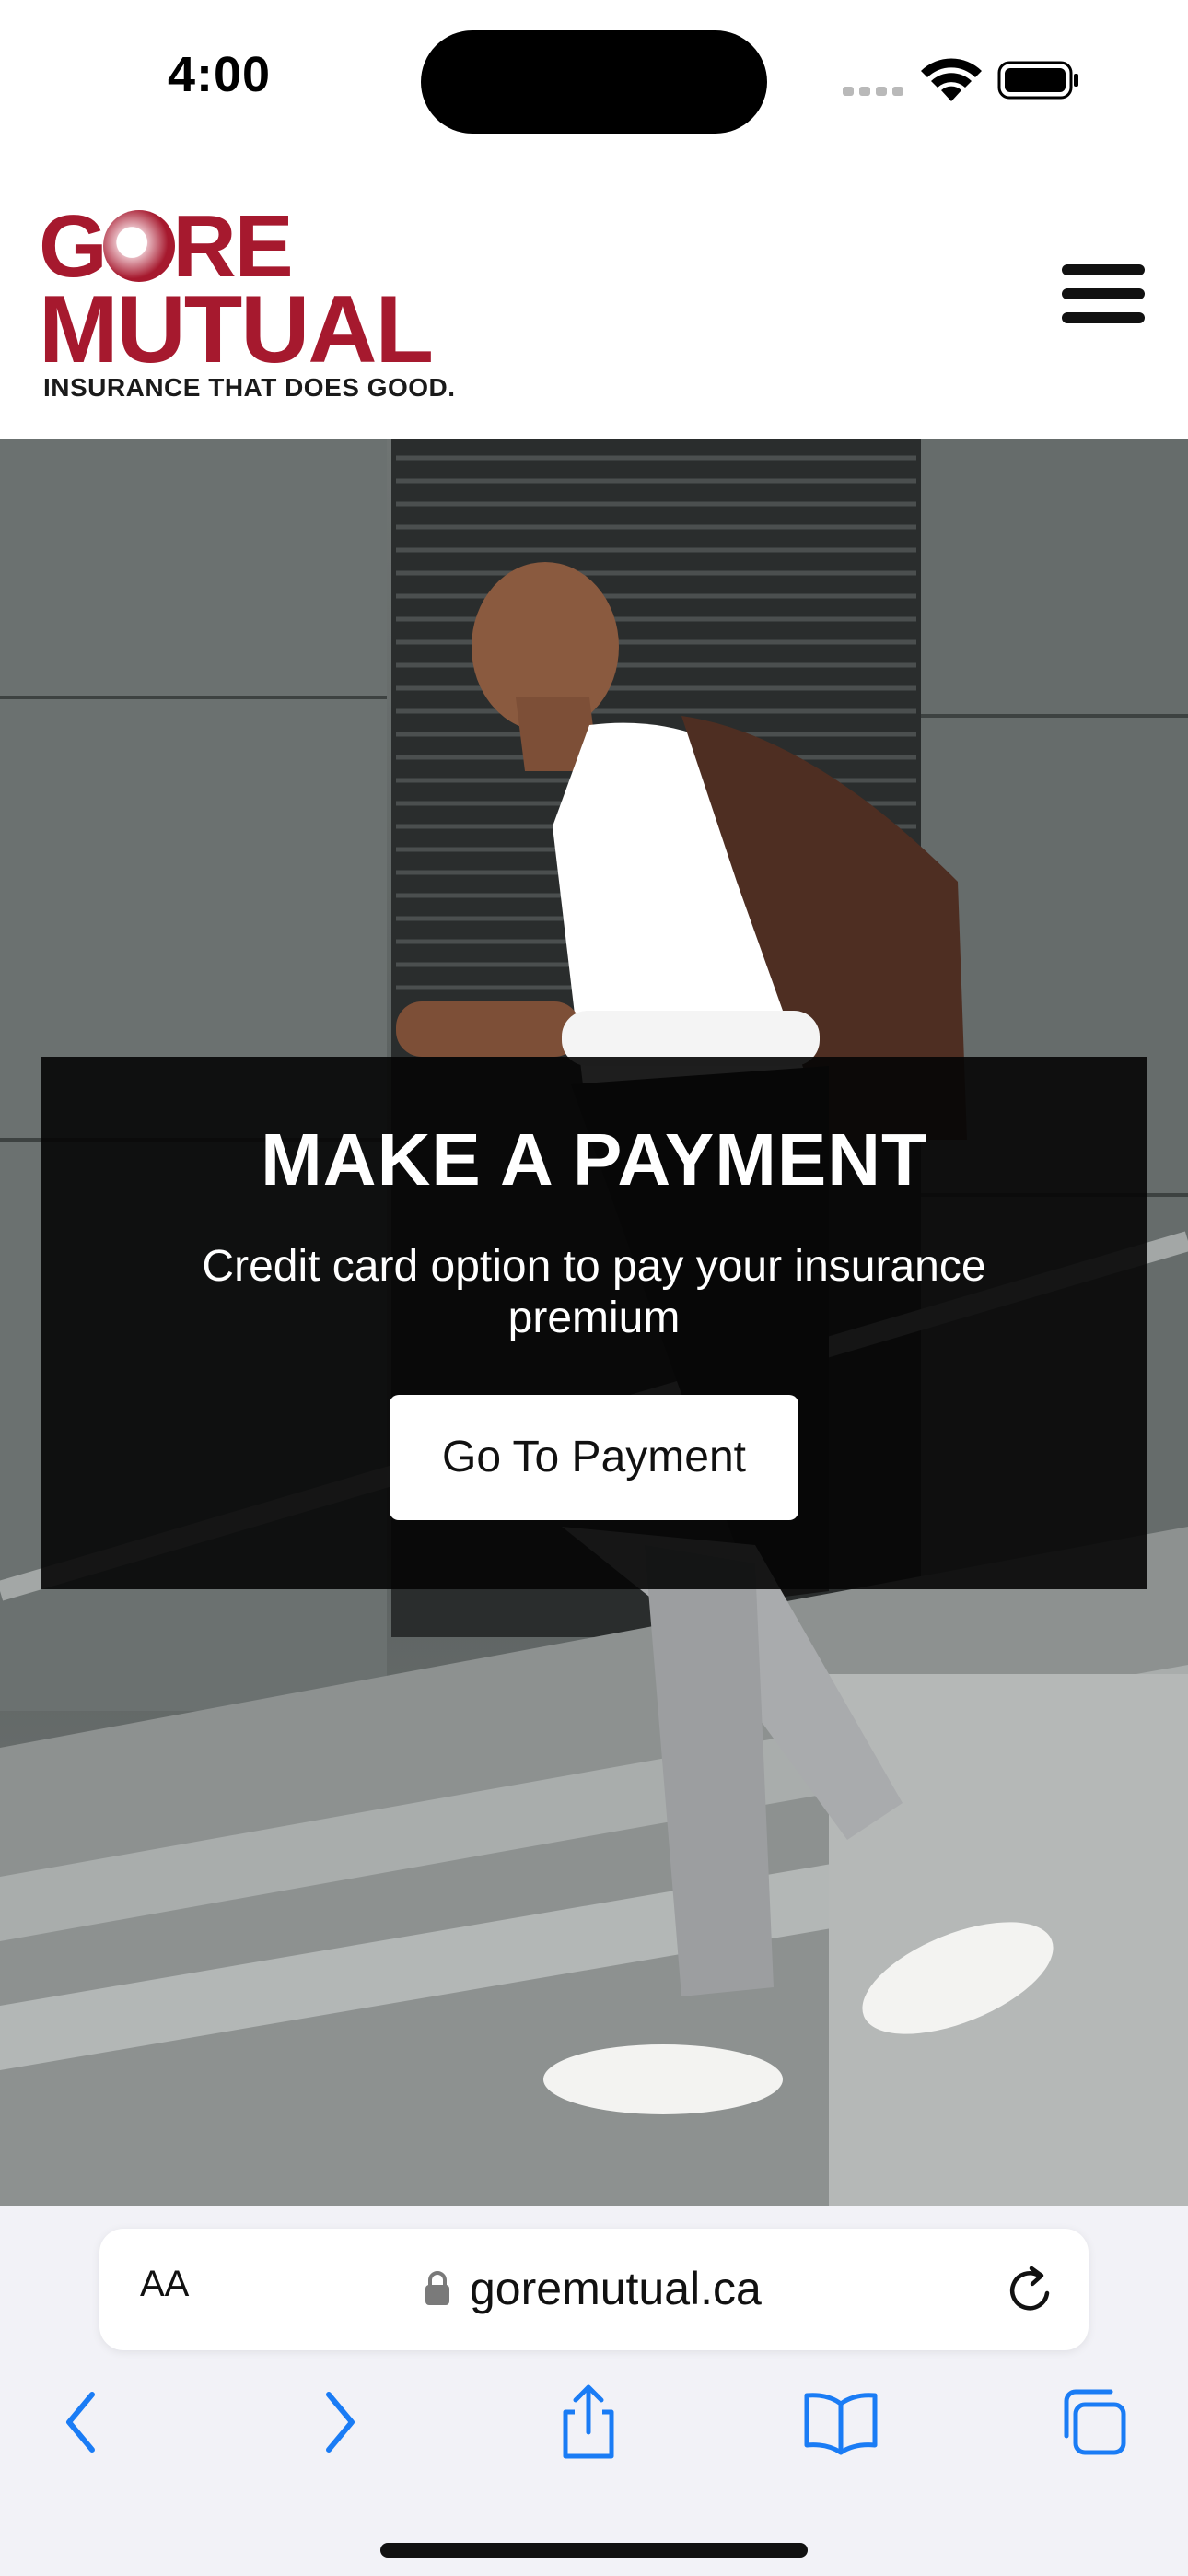 The image size is (1188, 2576). I want to click on cellular-signal-icon, so click(873, 90).